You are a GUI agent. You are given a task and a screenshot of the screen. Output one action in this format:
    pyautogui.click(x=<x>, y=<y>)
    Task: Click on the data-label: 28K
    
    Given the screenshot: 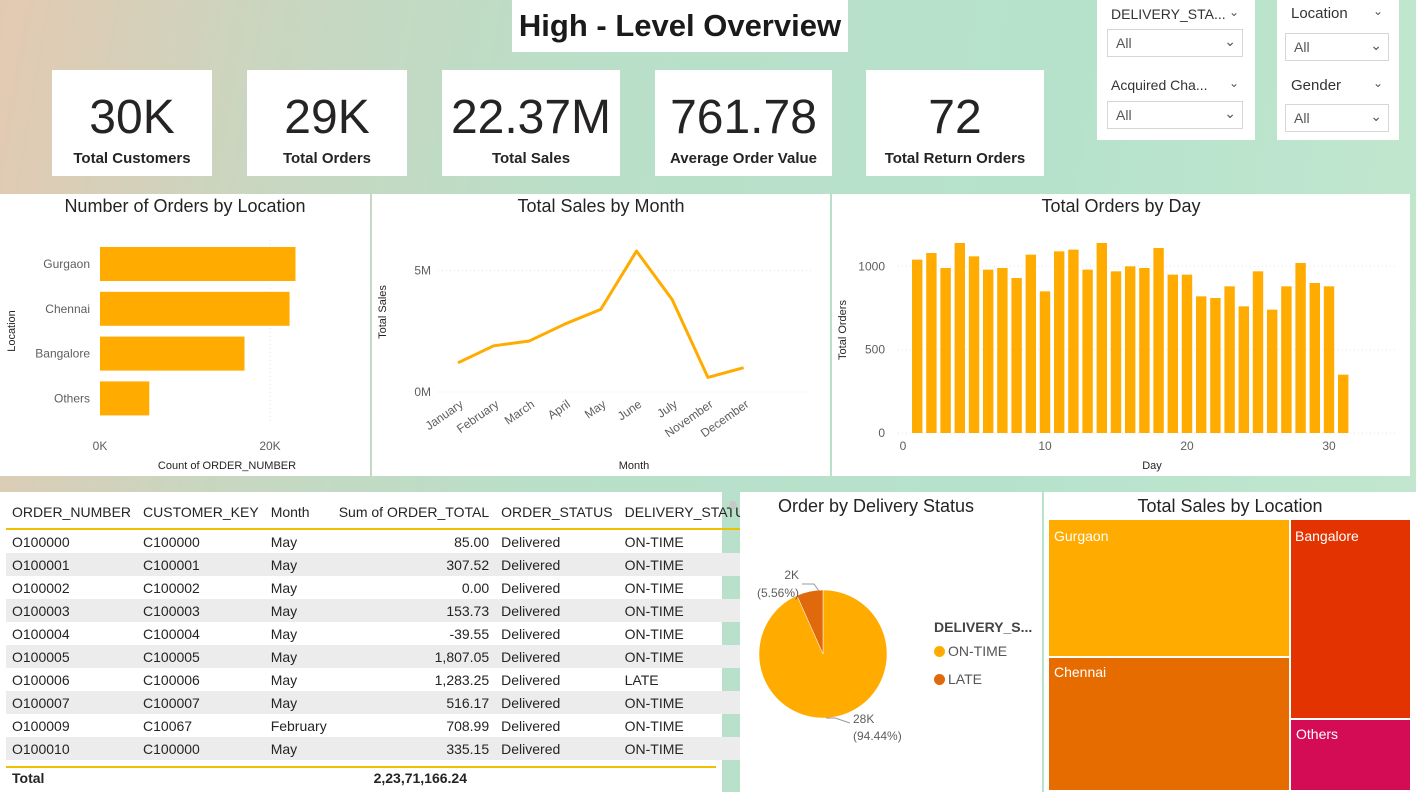 What is the action you would take?
    pyautogui.click(x=863, y=719)
    